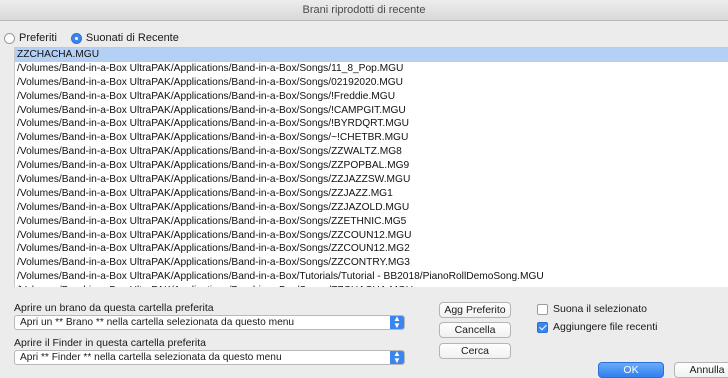  I want to click on search-button: Cerca, so click(475, 351).